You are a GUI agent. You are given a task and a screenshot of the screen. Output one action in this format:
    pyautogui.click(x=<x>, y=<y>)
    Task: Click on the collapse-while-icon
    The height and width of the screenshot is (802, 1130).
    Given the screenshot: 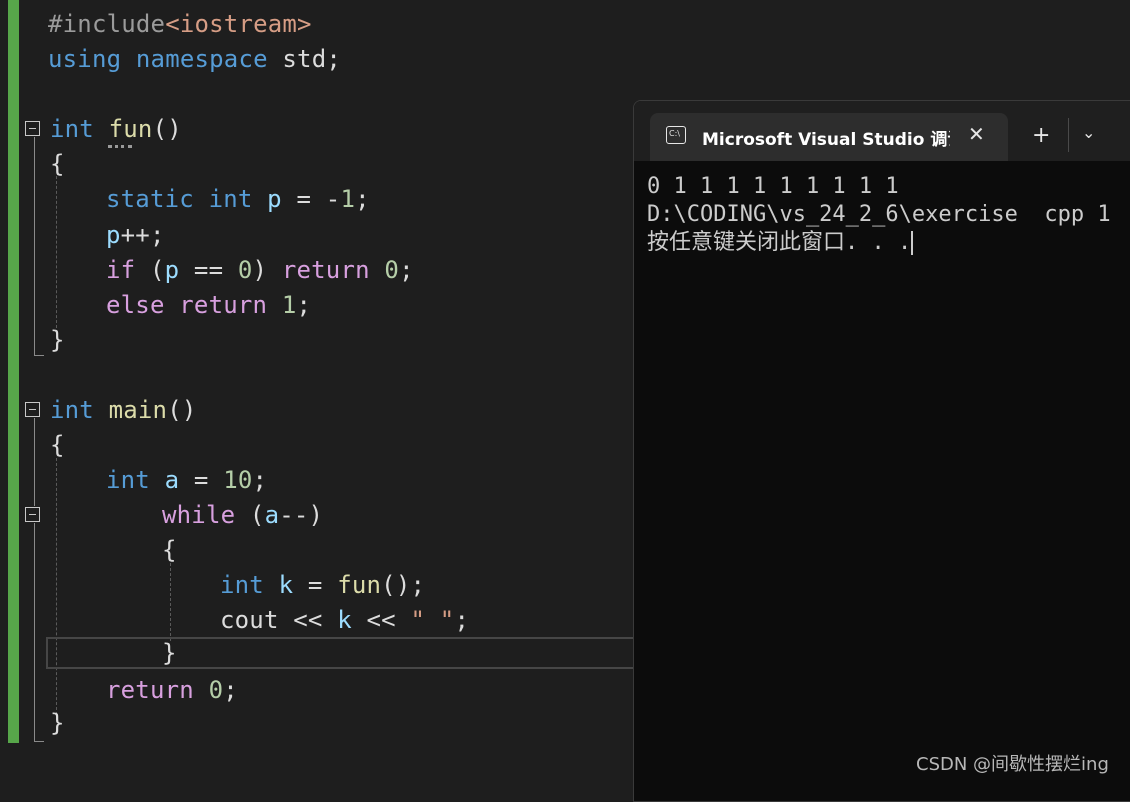 What is the action you would take?
    pyautogui.click(x=32, y=514)
    